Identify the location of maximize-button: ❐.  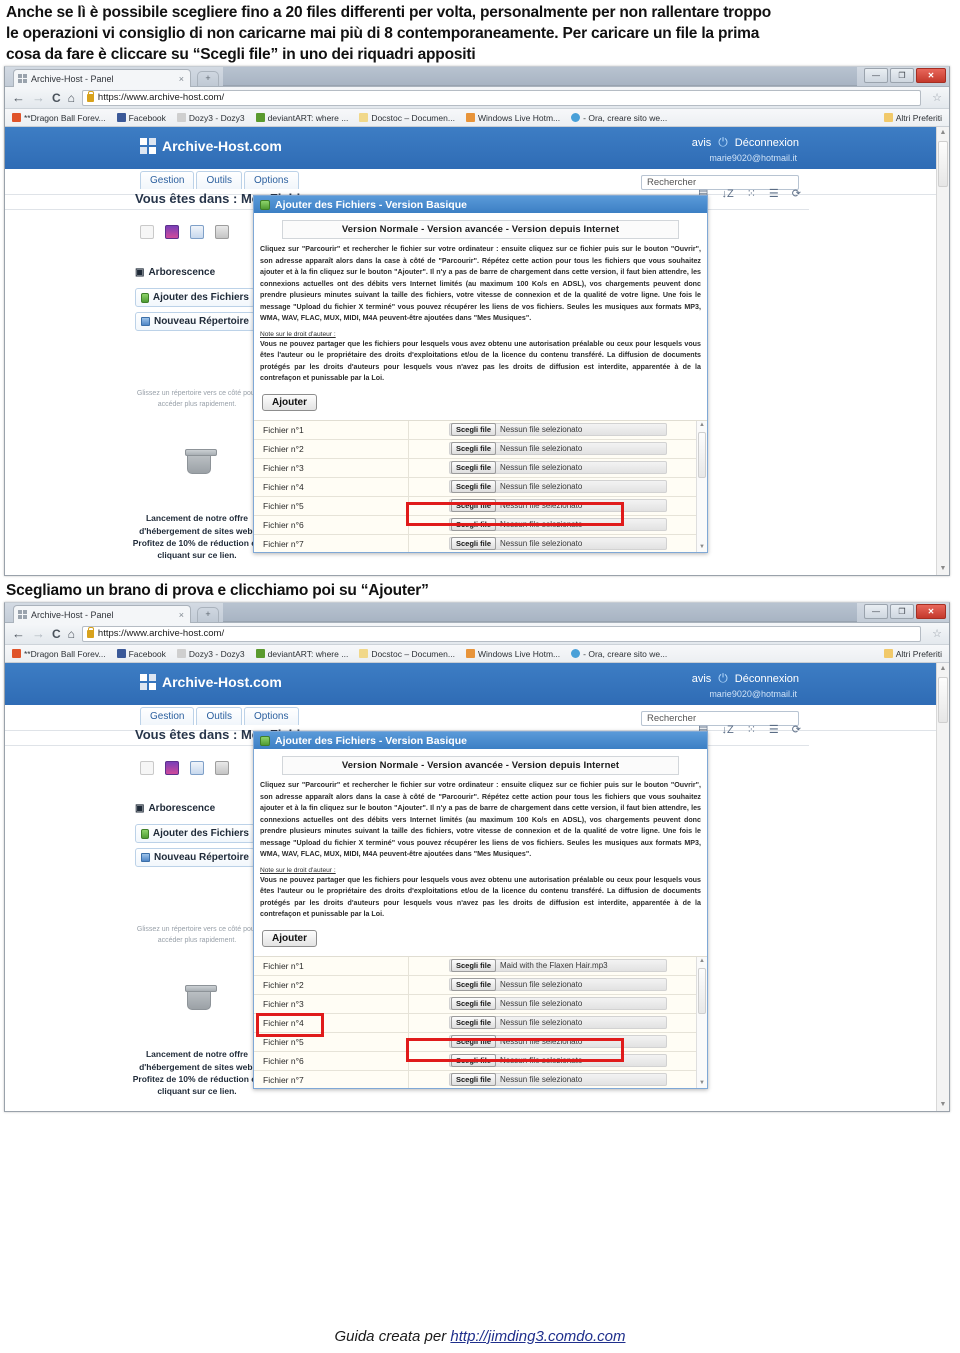
(902, 612).